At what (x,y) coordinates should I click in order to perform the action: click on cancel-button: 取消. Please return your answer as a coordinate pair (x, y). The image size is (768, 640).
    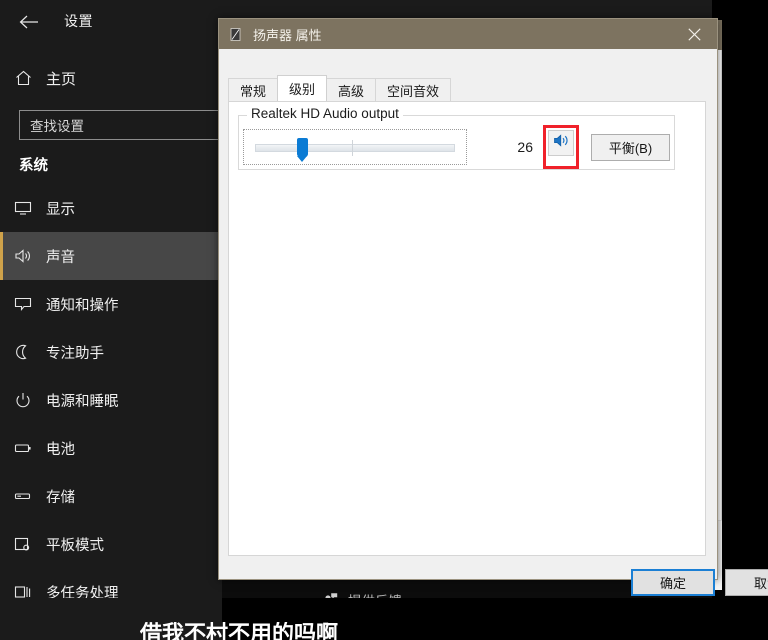
    Looking at the image, I should click on (746, 582).